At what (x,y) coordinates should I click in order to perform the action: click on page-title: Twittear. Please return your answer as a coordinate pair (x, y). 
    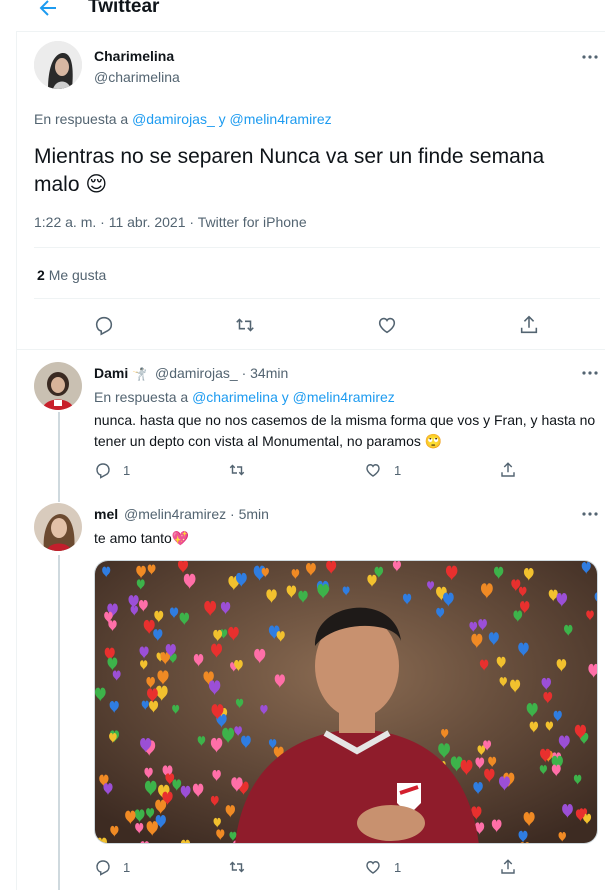
    Looking at the image, I should click on (124, 8).